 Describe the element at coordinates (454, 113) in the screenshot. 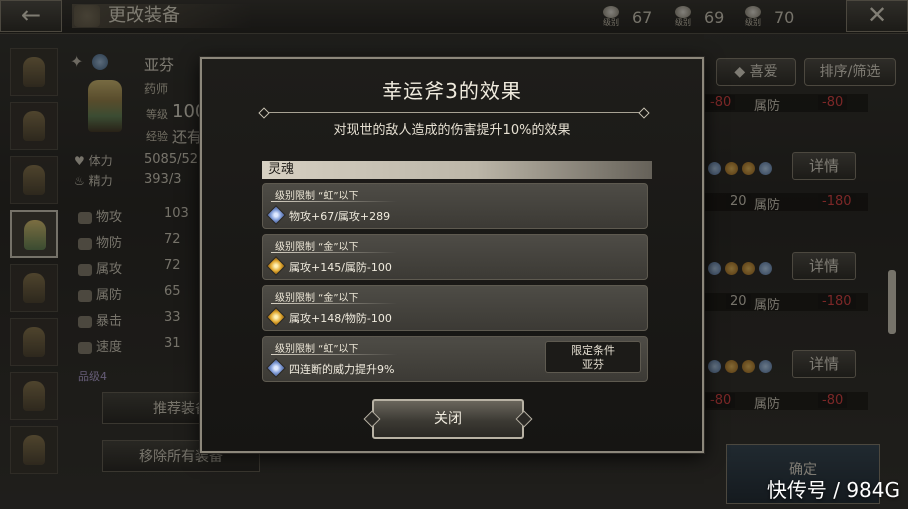

I see `title-divider` at that location.